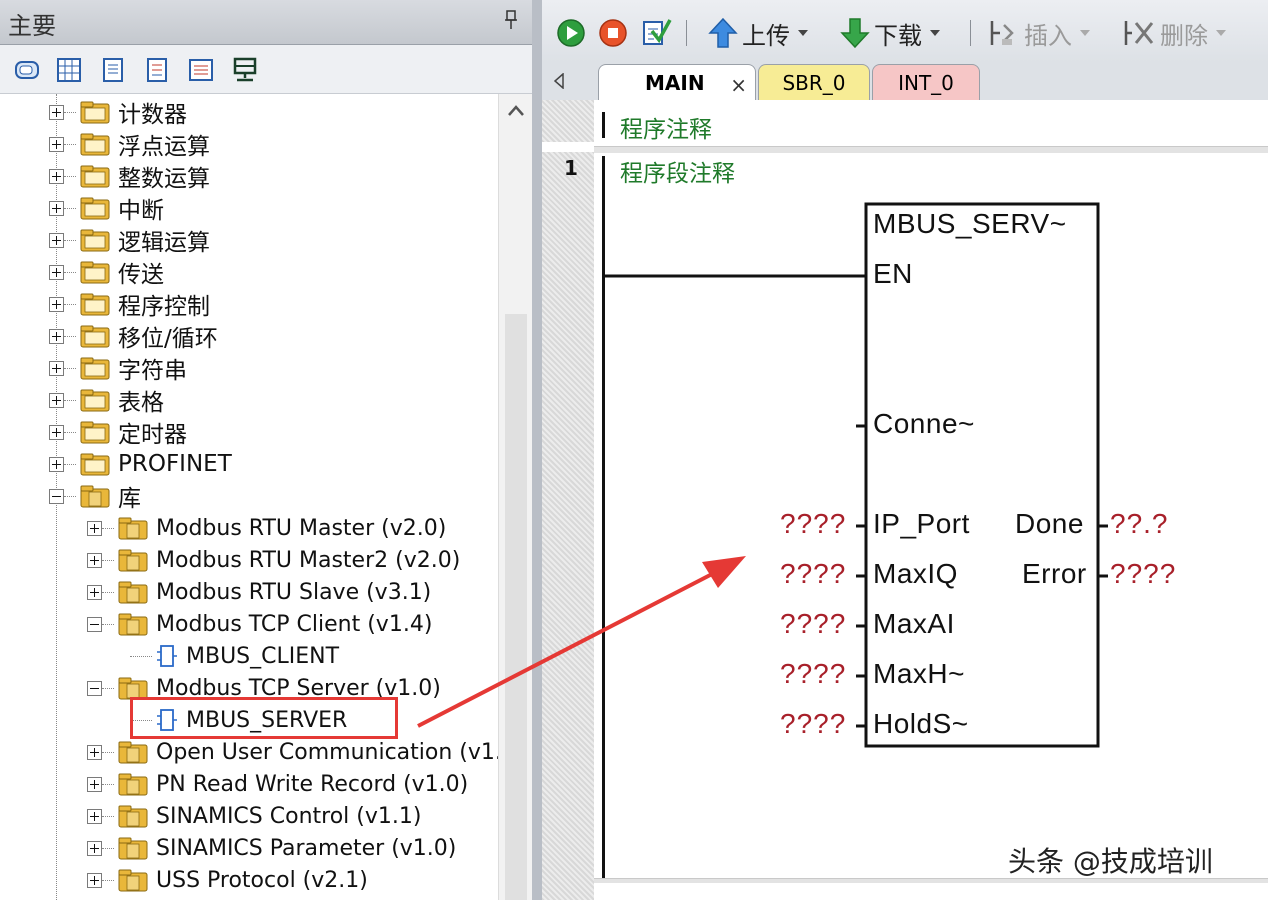 This screenshot has height=900, width=1268. What do you see at coordinates (511, 20) in the screenshot?
I see `pin-icon` at bounding box center [511, 20].